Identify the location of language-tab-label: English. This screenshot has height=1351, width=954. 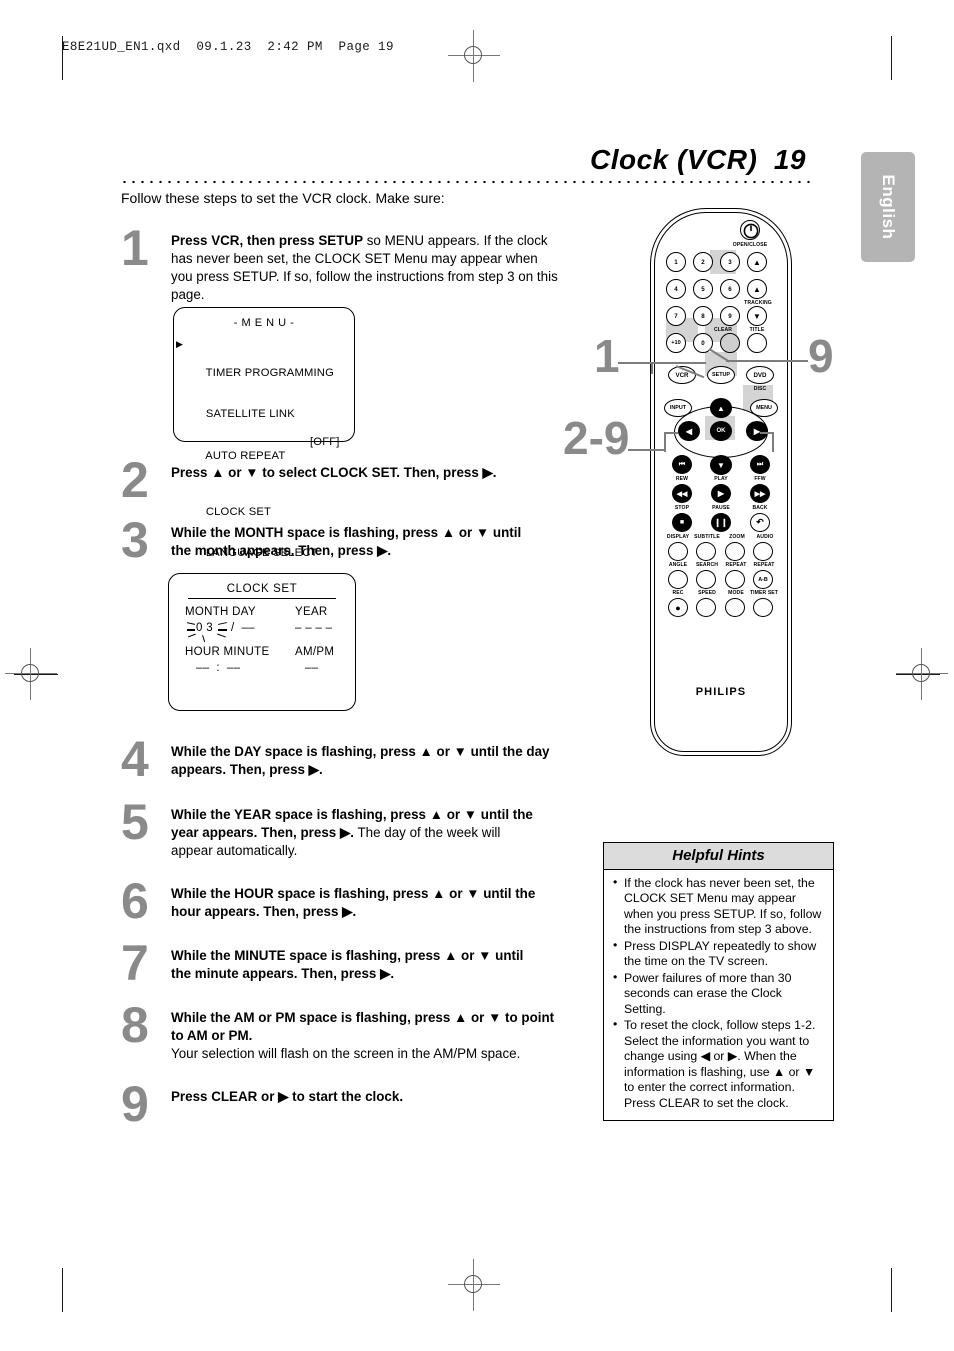
(888, 207).